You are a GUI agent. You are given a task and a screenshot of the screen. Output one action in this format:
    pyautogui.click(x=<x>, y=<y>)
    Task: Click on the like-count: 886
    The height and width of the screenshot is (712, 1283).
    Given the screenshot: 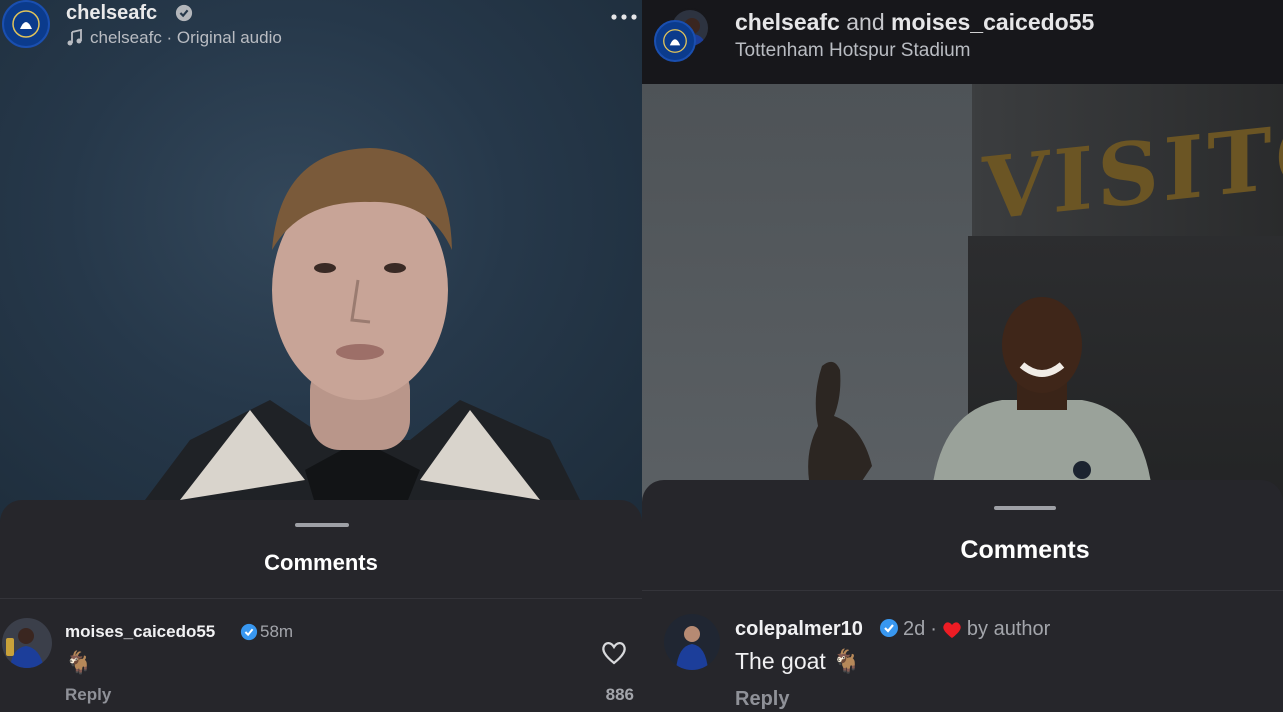 What is the action you would take?
    pyautogui.click(x=619, y=694)
    